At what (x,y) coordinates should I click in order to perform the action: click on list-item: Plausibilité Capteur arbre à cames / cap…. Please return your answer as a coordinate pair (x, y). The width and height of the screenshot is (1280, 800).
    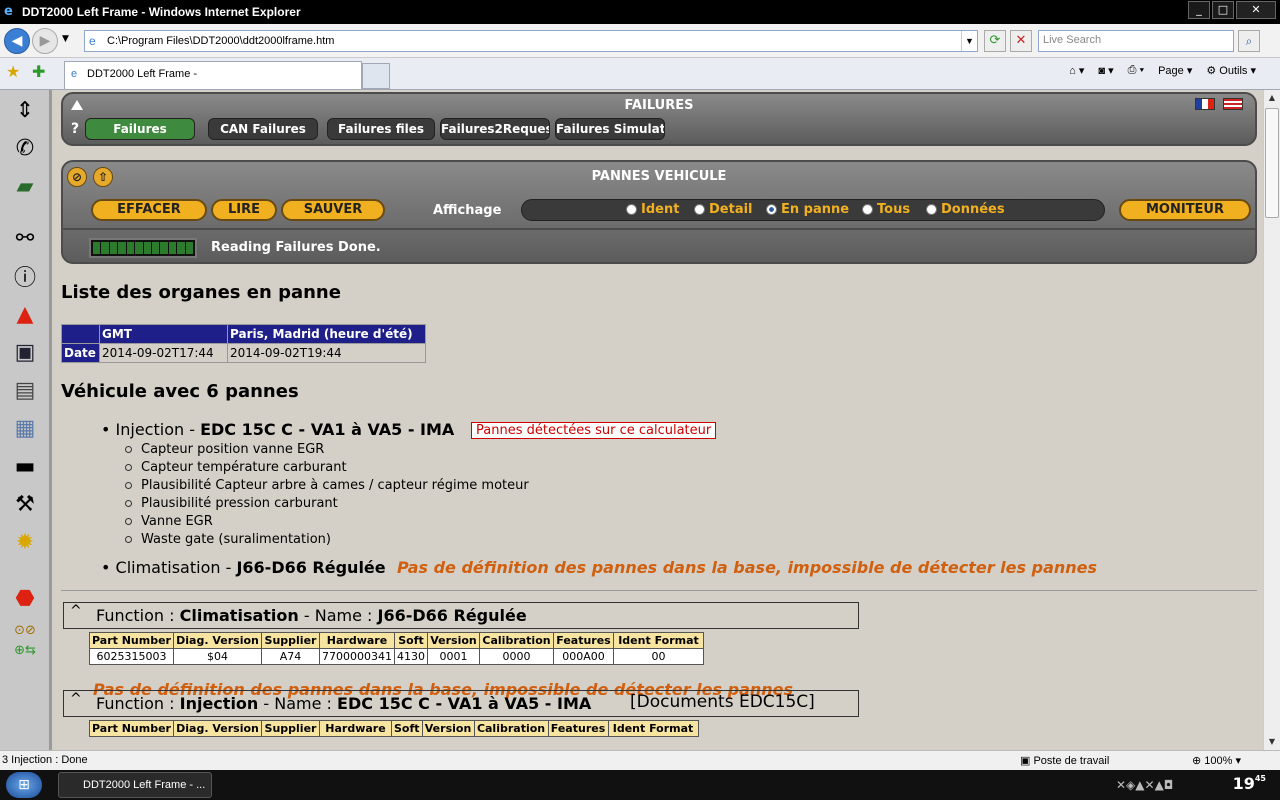
    Looking at the image, I should click on (327, 485).